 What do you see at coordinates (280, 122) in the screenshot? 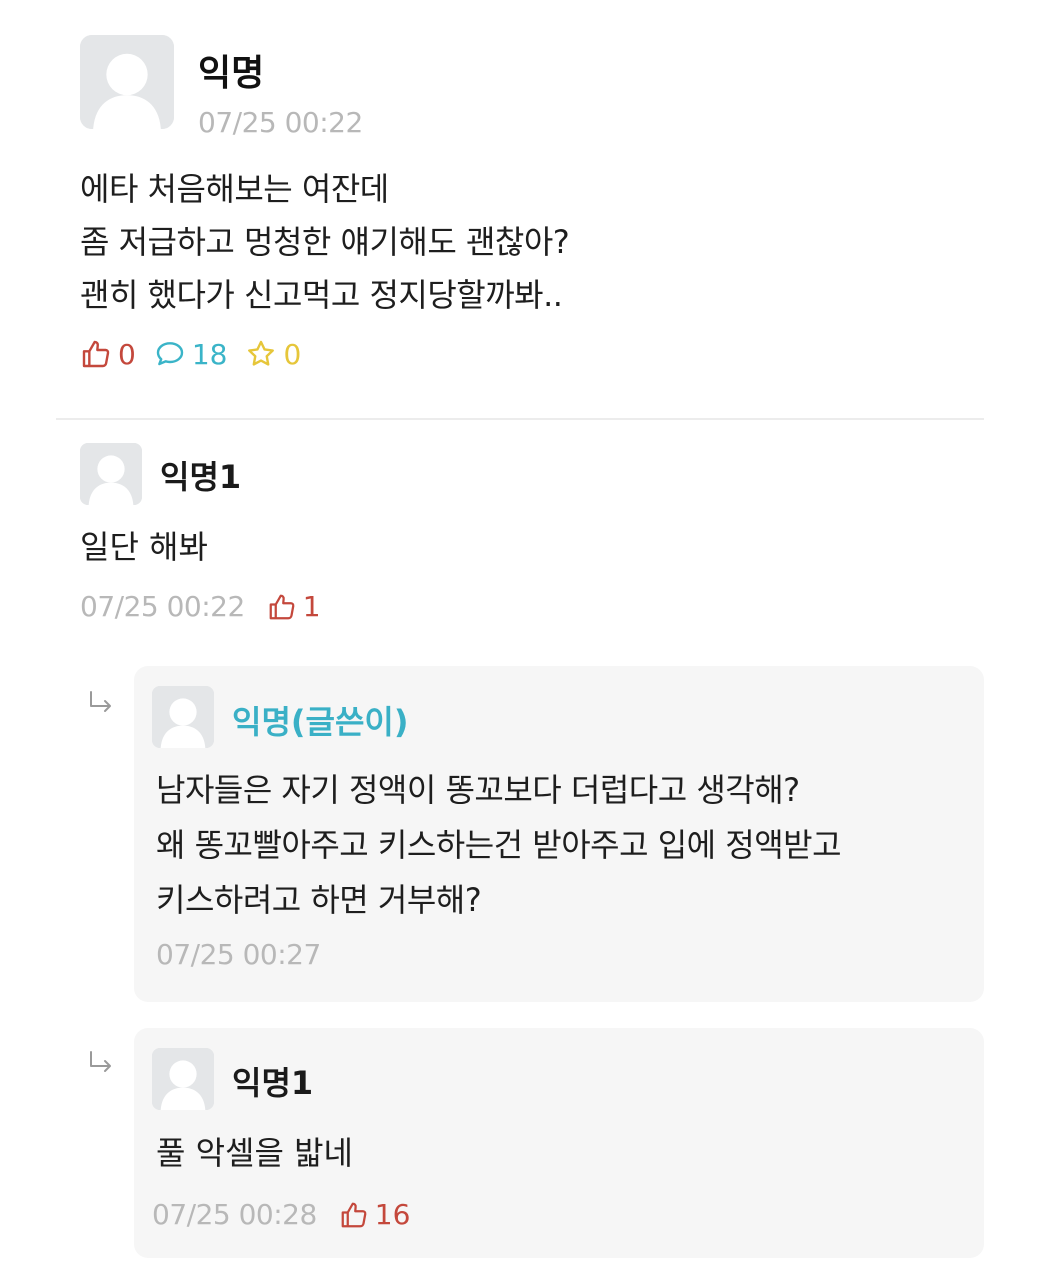
I see `post-timestamp: 07/25 00:22` at bounding box center [280, 122].